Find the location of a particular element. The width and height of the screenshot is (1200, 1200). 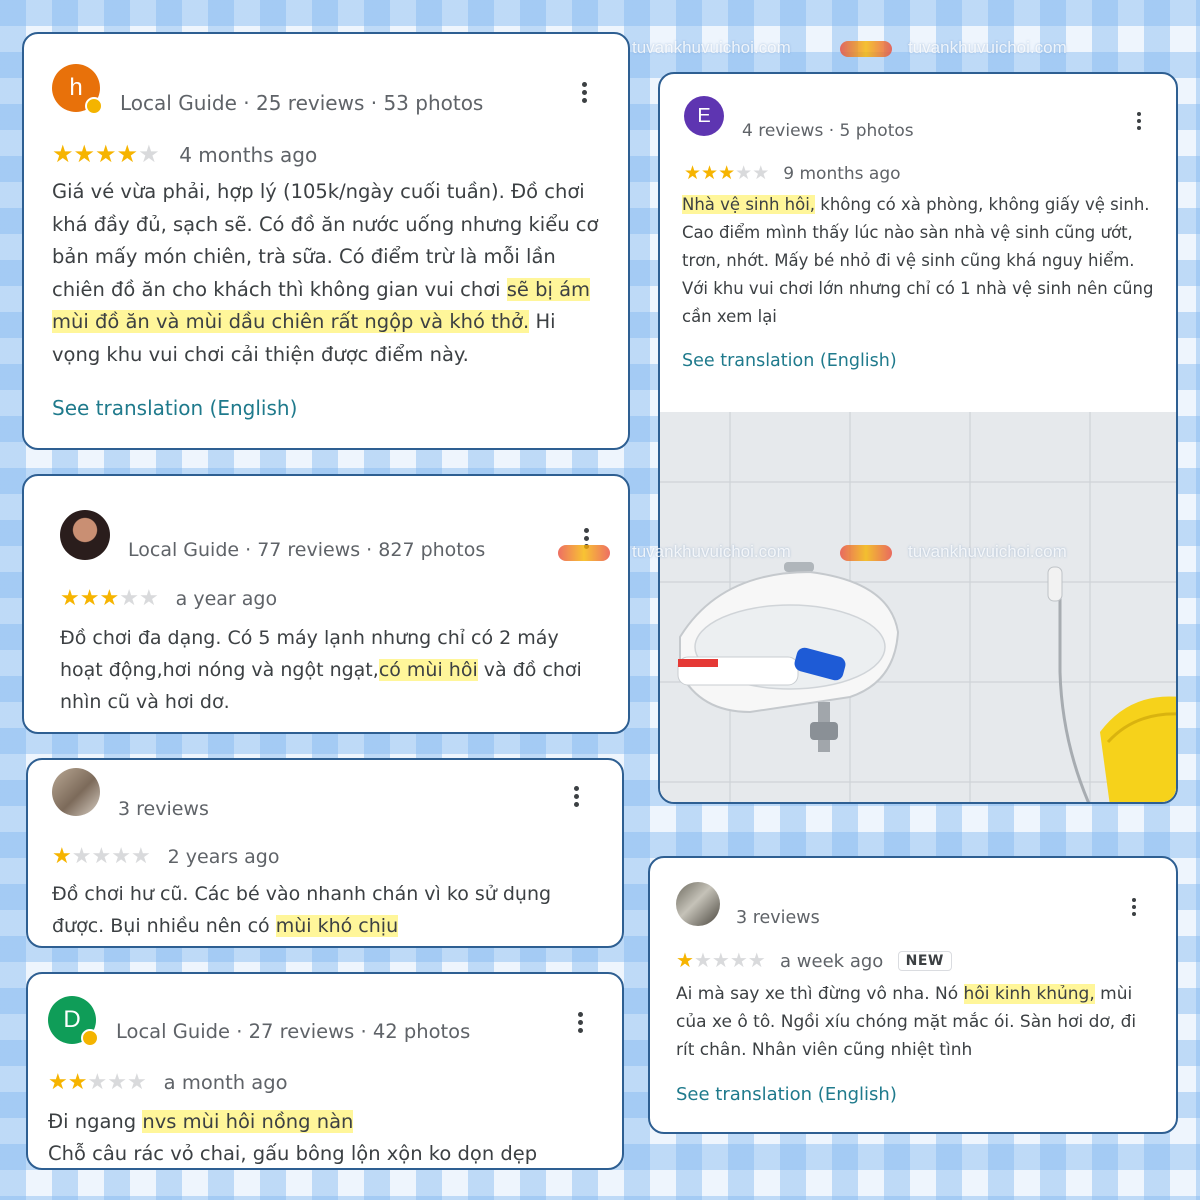

star-rating: ★★★★★ 9 months ago is located at coordinates (792, 173).